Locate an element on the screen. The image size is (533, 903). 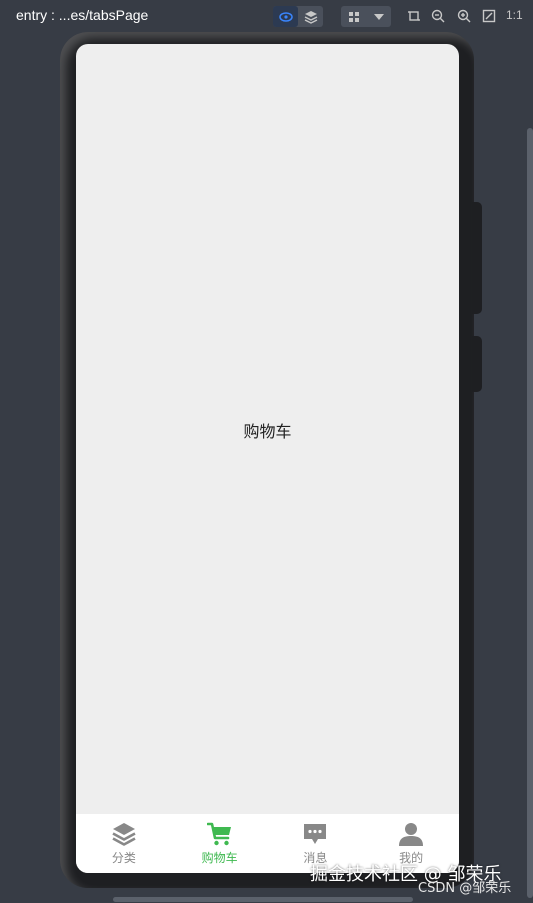
tab-label: 购物车 is located at coordinates (219, 858).